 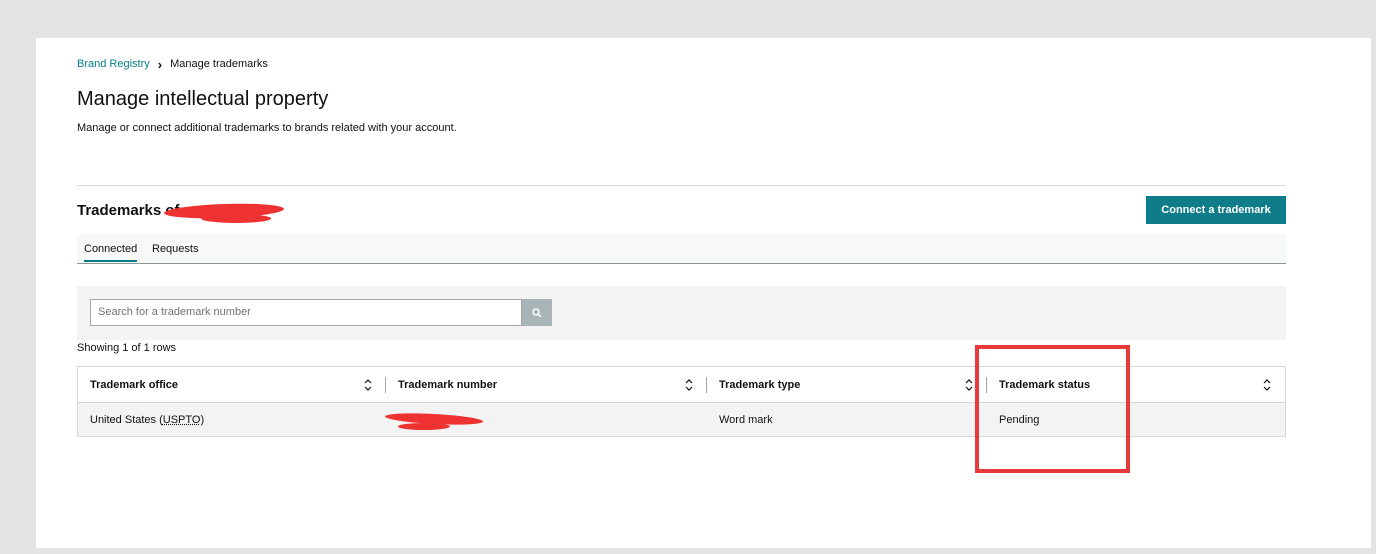 I want to click on tab-connected: Connected, so click(x=111, y=252).